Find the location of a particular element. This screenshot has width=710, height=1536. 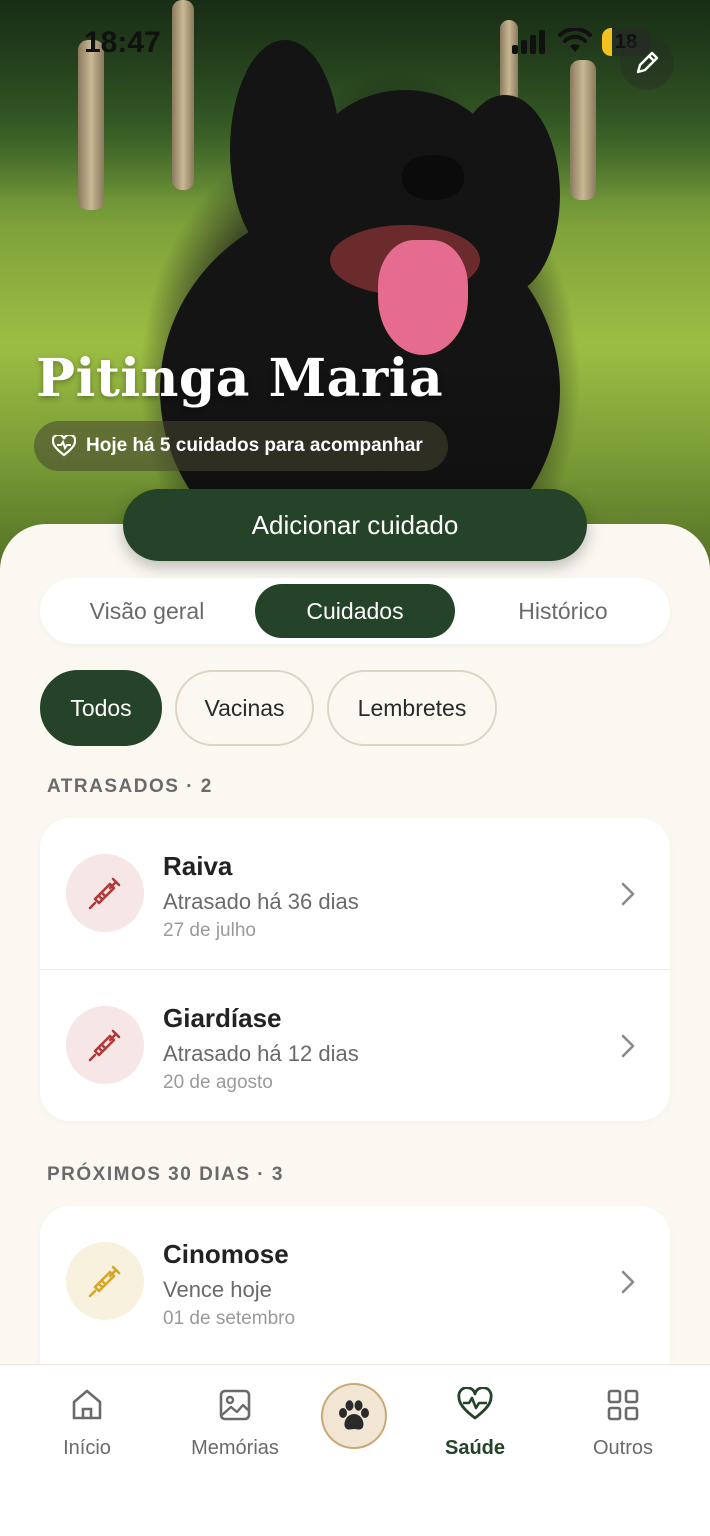

filter-vaccines: Vacinas is located at coordinates (244, 708).